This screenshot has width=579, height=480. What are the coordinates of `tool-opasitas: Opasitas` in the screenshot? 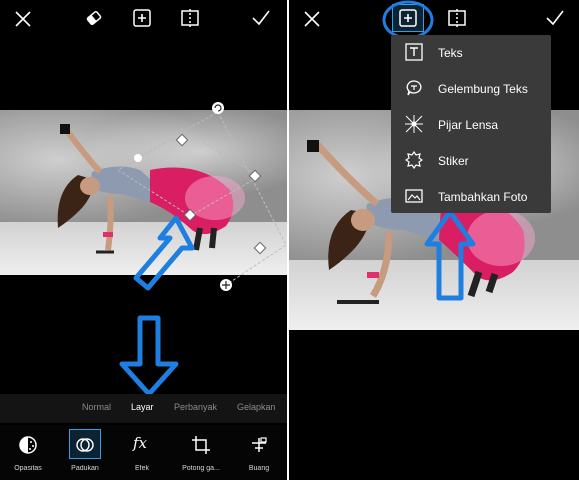 It's located at (28, 452).